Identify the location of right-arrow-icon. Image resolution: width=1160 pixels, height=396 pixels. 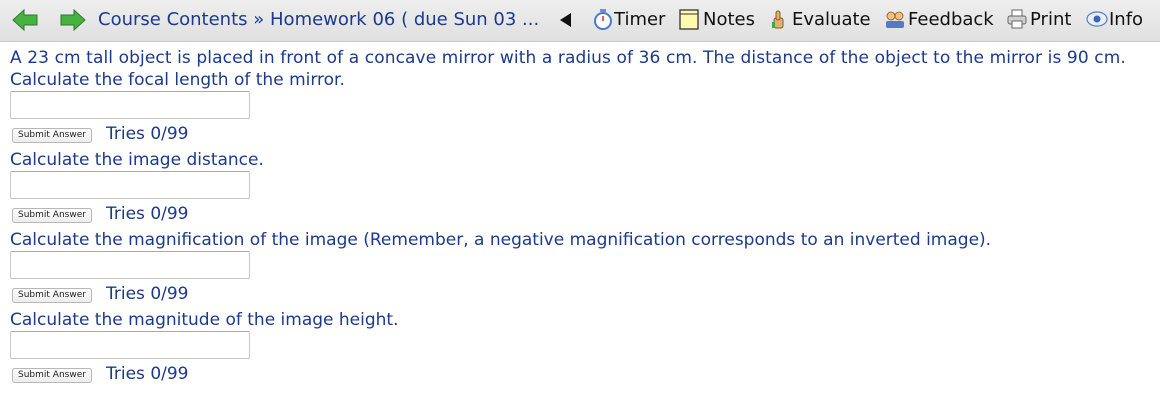
(73, 20).